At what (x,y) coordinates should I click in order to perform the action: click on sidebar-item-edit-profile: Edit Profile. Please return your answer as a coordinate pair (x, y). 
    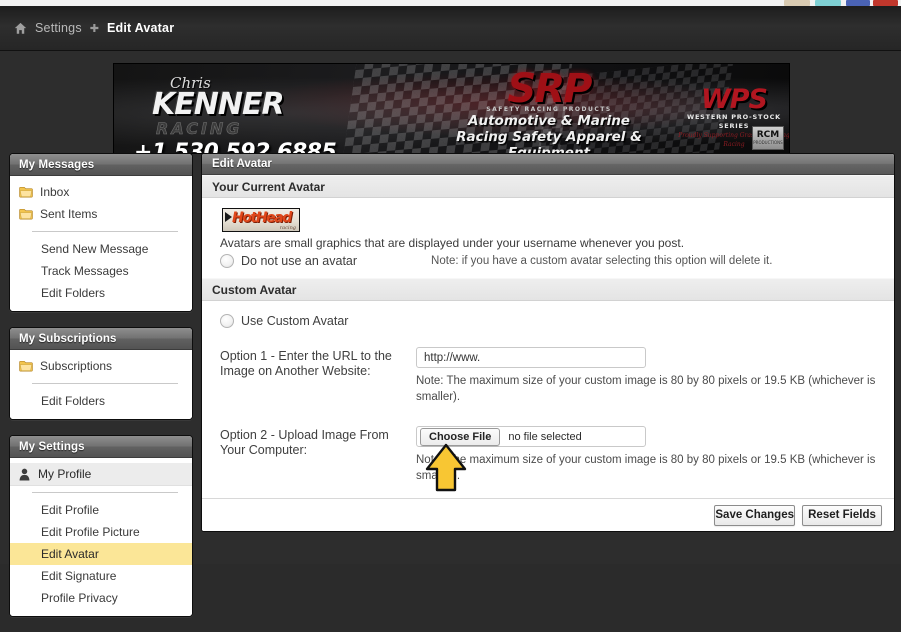
    Looking at the image, I should click on (101, 510).